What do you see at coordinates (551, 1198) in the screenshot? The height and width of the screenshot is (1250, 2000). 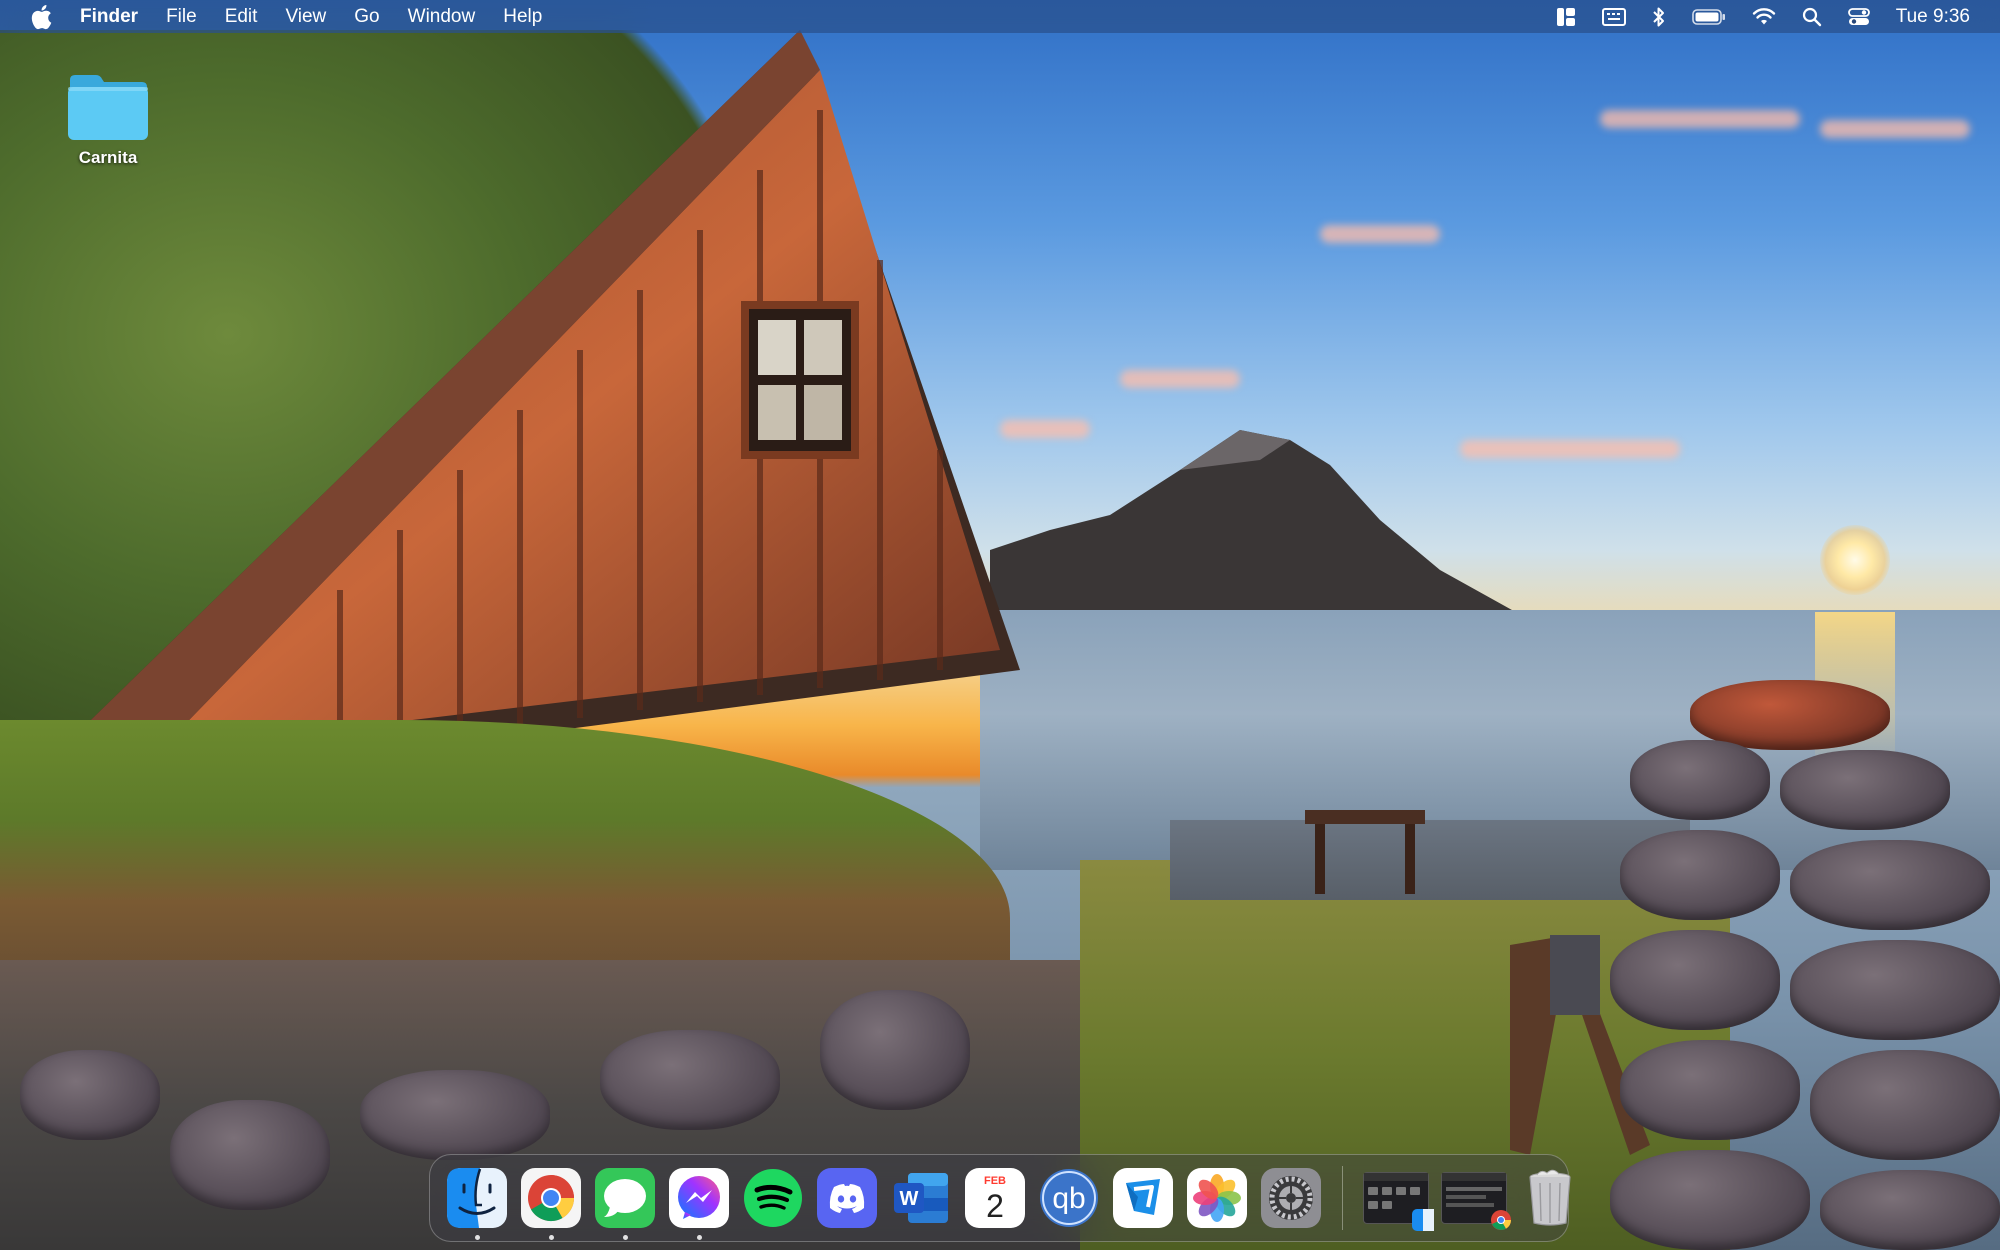 I see `chrome-icon` at bounding box center [551, 1198].